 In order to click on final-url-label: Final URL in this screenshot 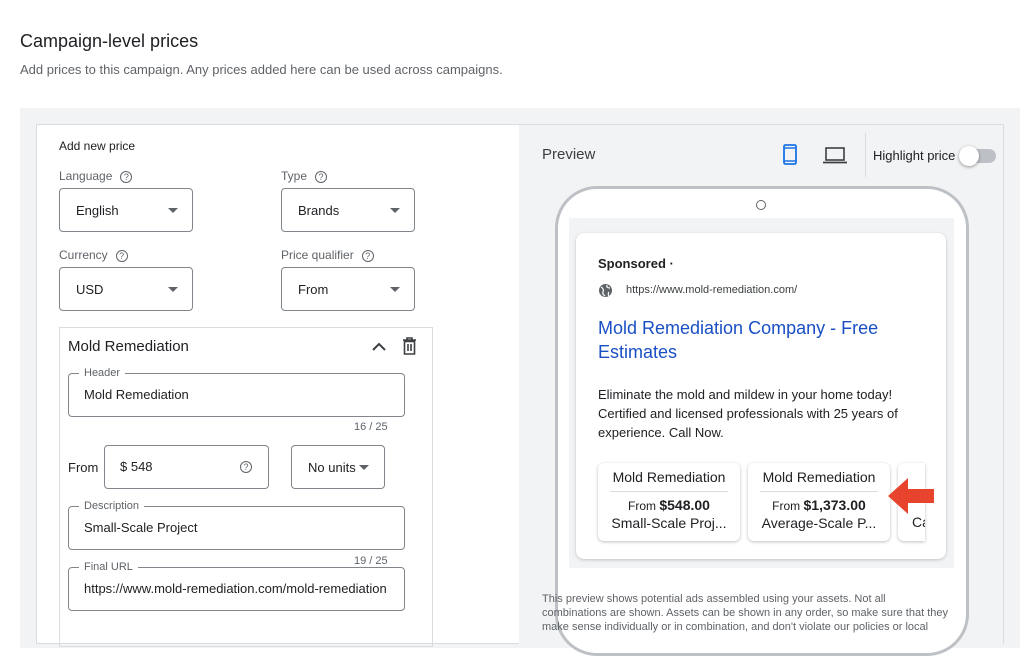, I will do `click(108, 567)`.